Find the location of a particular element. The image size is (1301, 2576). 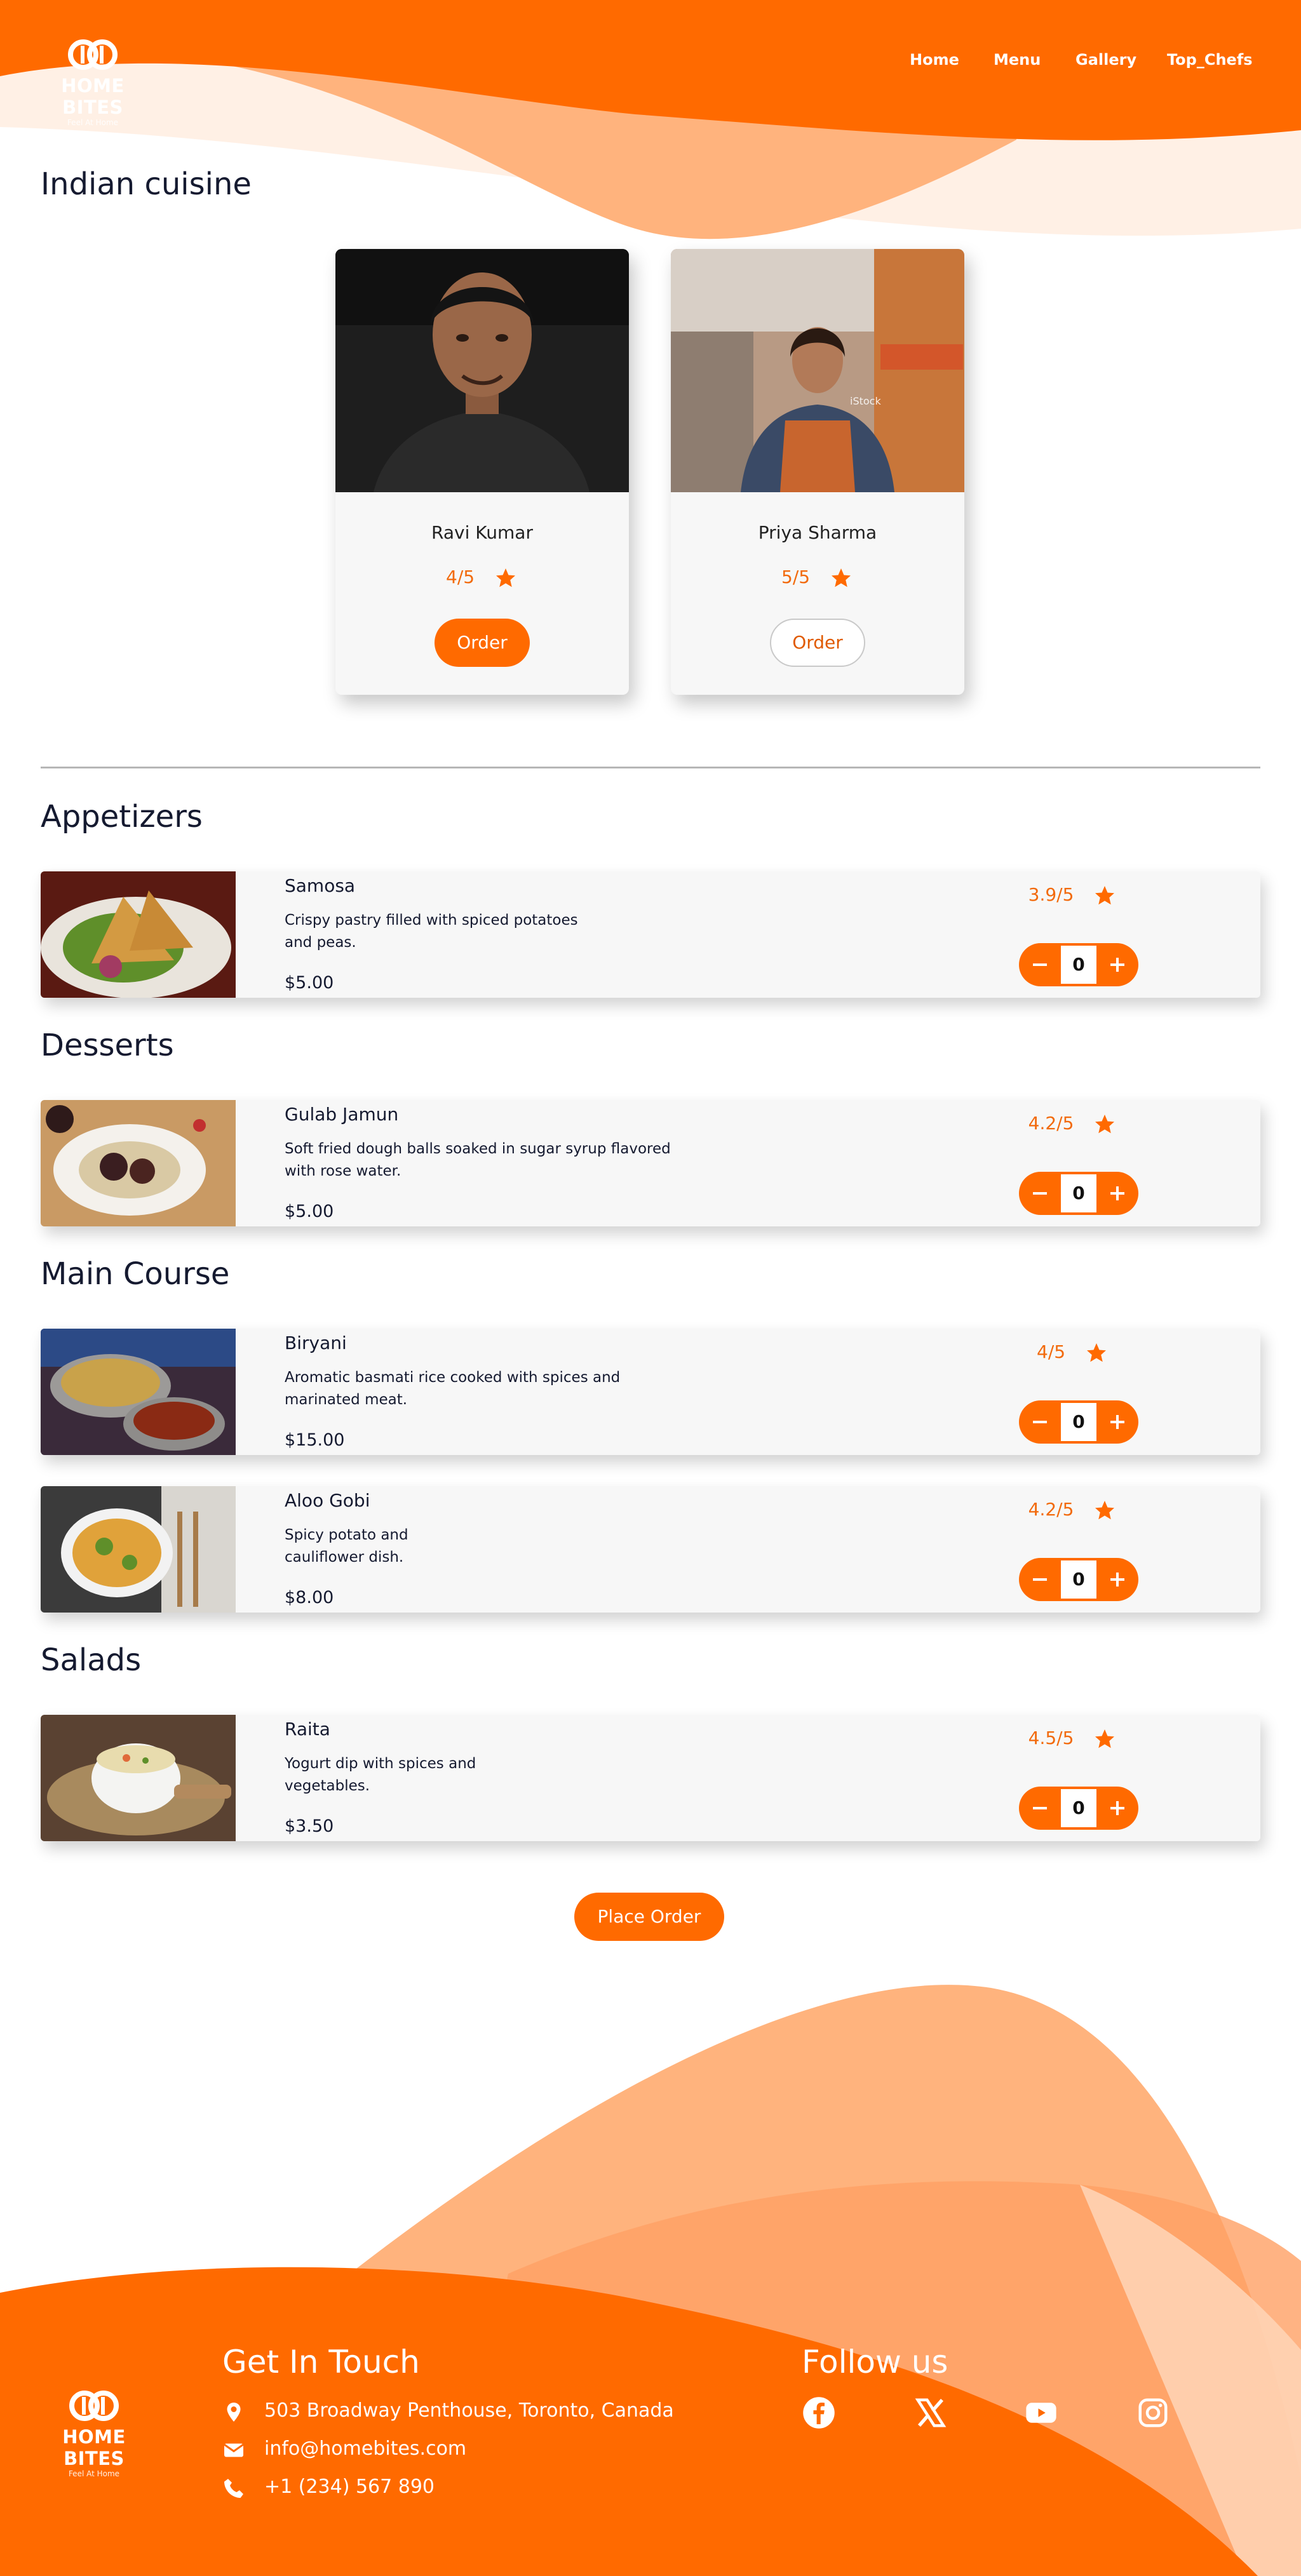

menu-item-description-line: and peas. is located at coordinates (320, 942).